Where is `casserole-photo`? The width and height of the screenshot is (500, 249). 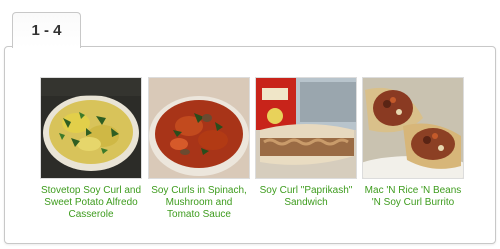 casserole-photo is located at coordinates (91, 128).